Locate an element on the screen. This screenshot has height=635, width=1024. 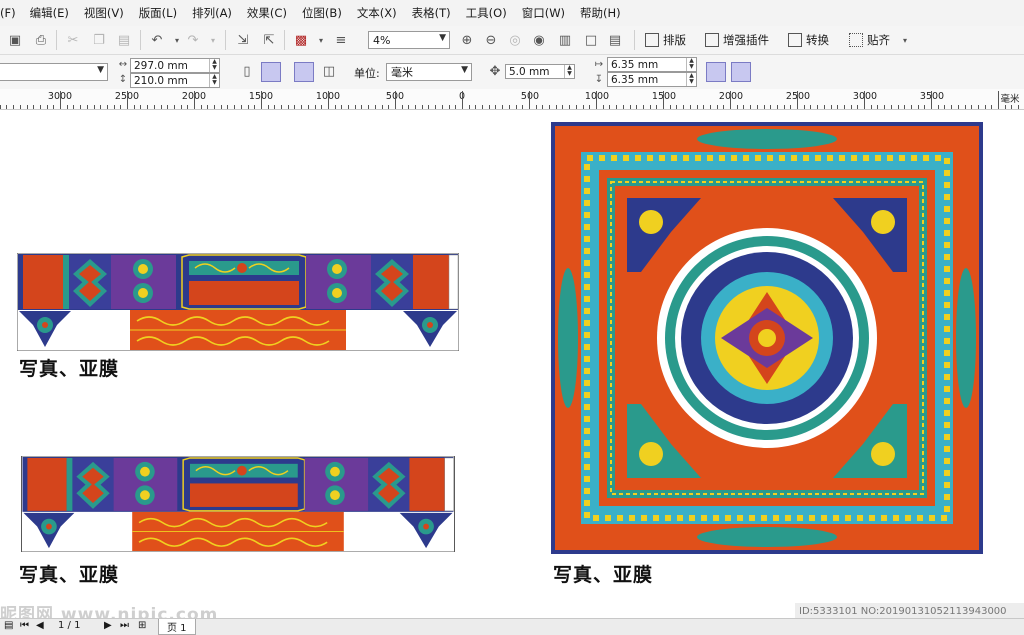
redo-icon: ↷ is located at coordinates (193, 40).